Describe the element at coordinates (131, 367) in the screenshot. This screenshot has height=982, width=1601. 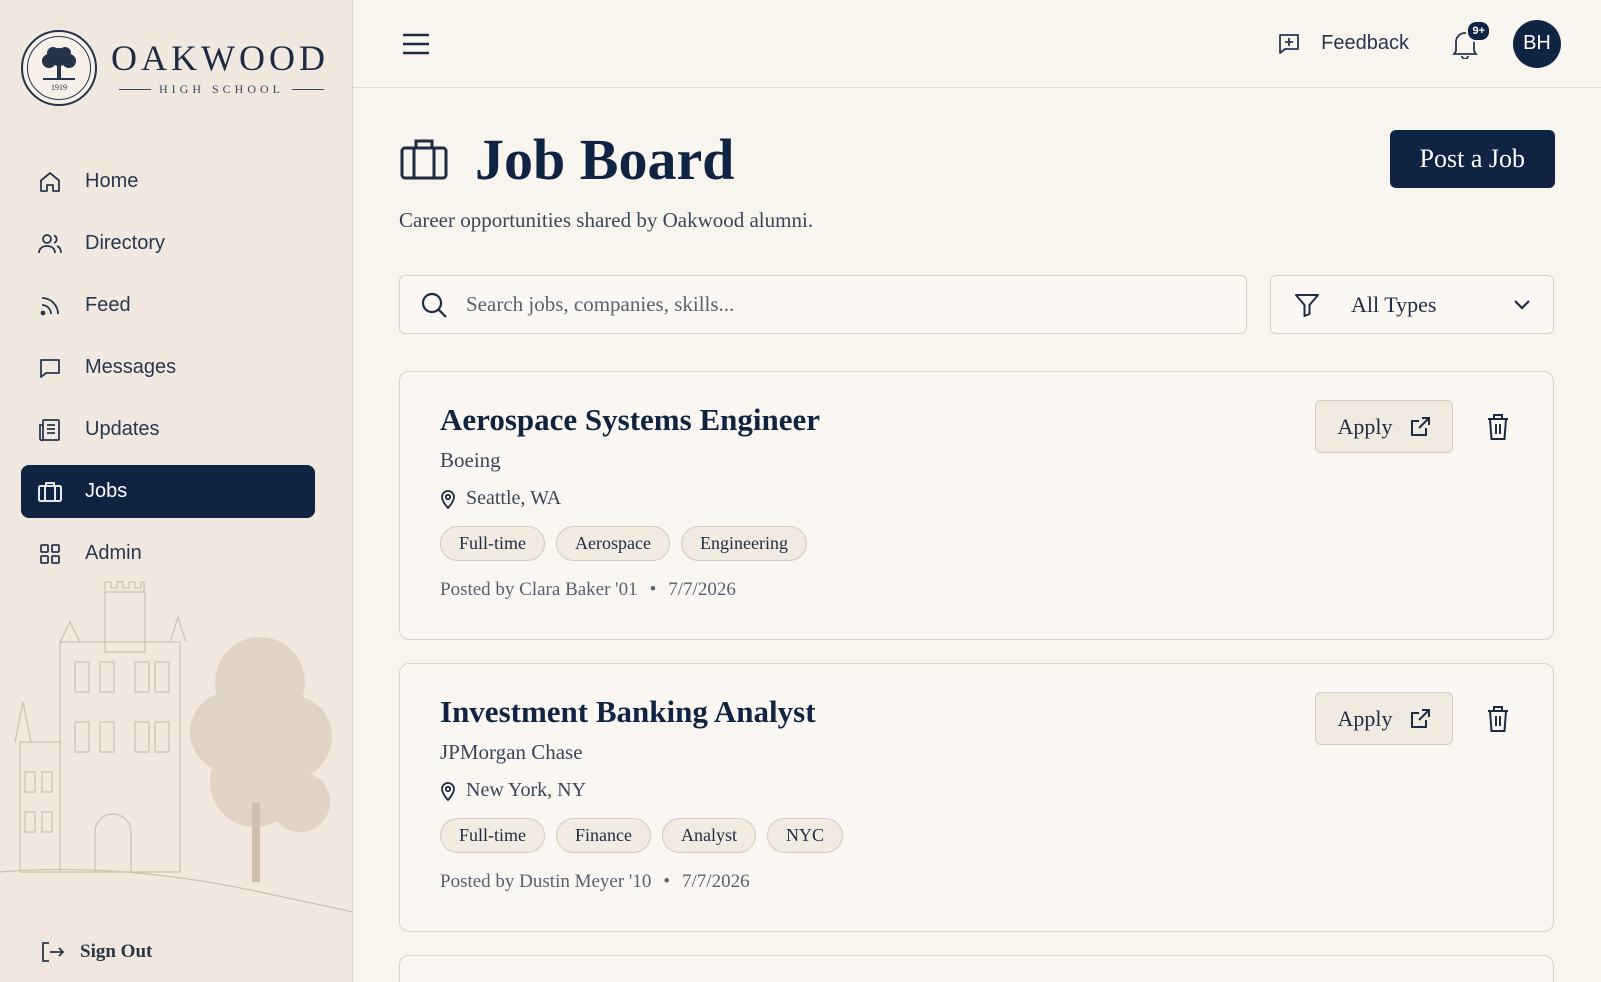
I see `sidebar-item-label: Messages` at that location.